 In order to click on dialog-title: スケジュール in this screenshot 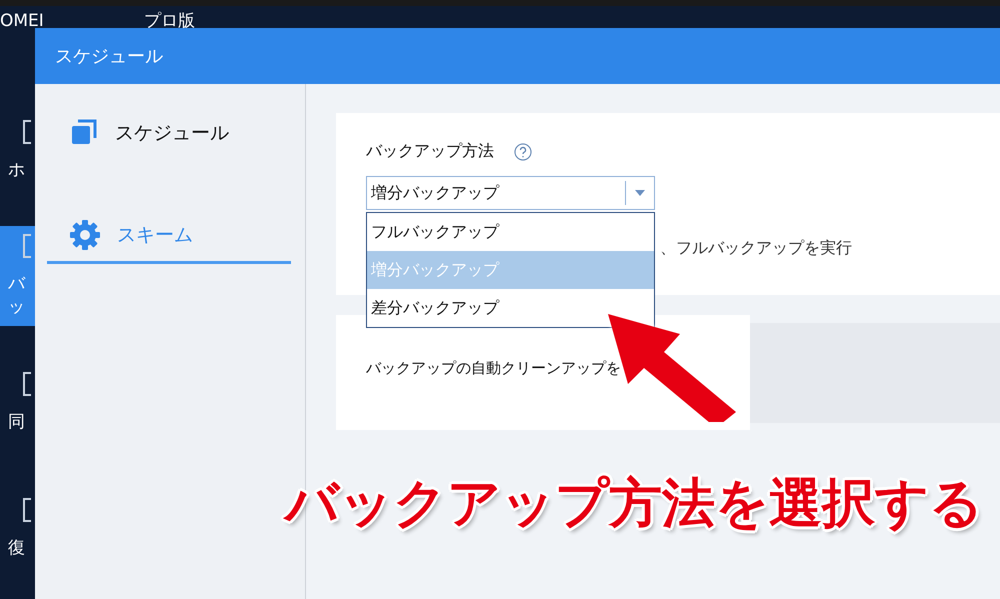, I will do `click(109, 56)`.